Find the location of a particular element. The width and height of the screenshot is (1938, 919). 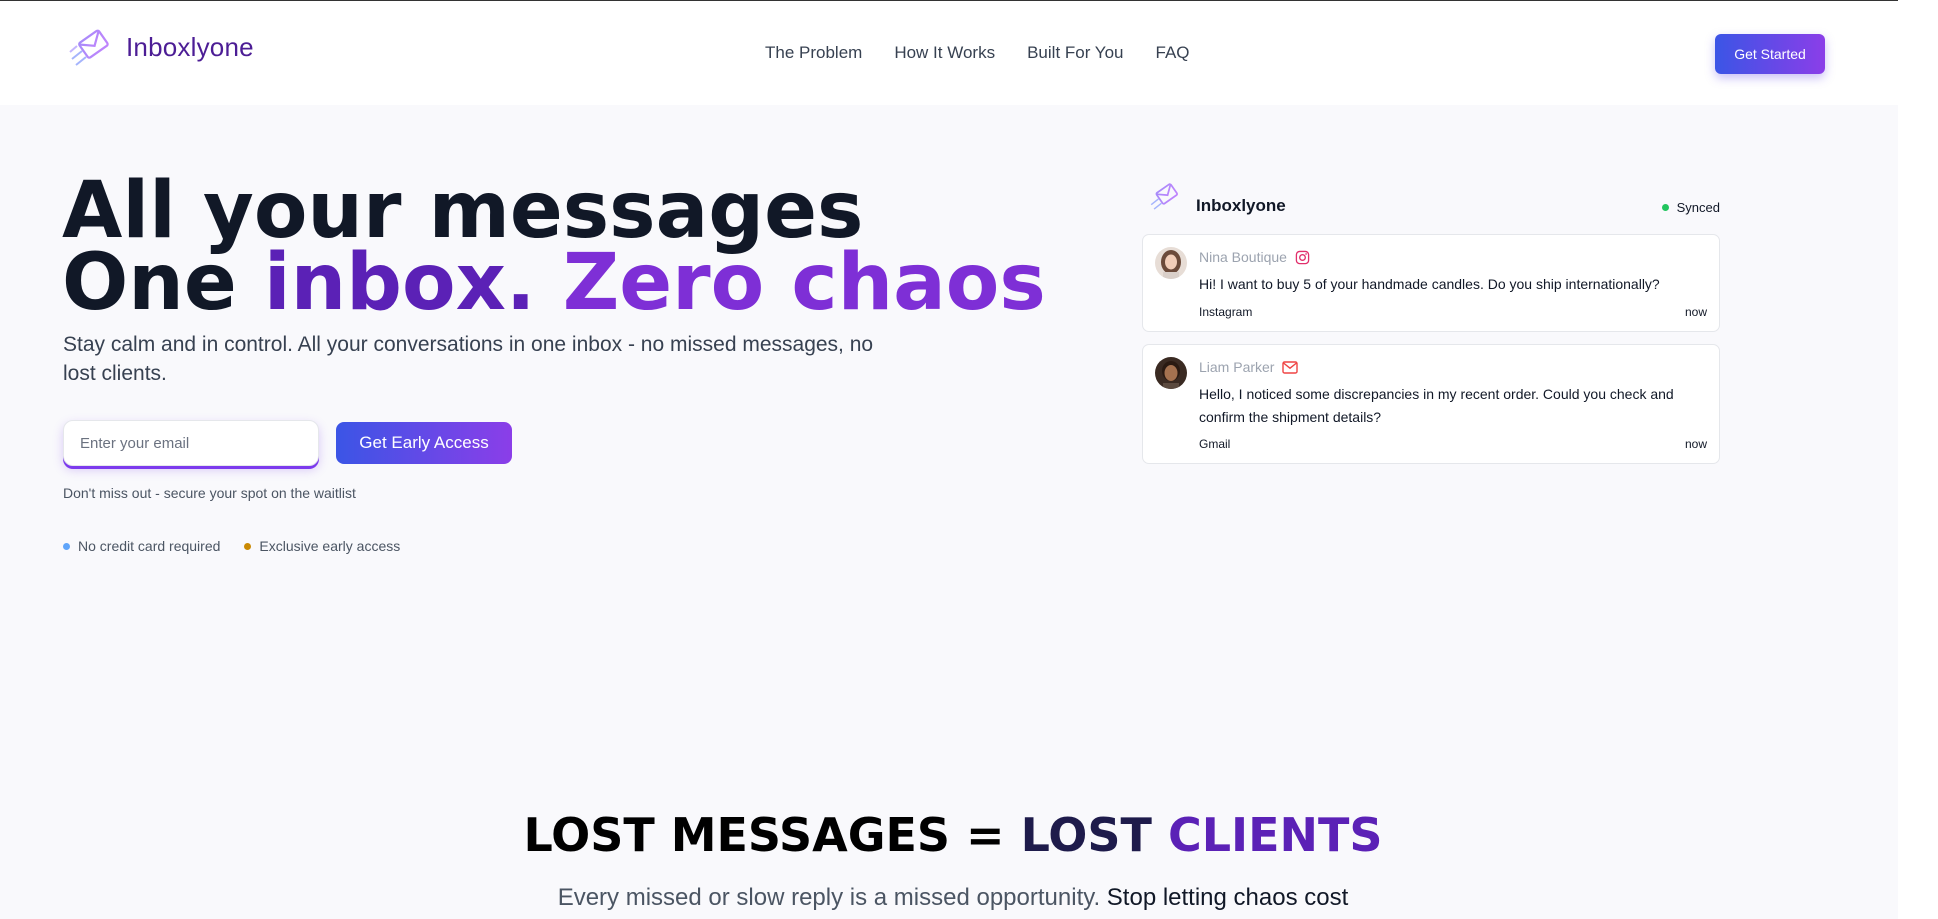

page-right-edge is located at coordinates (1918, 459).